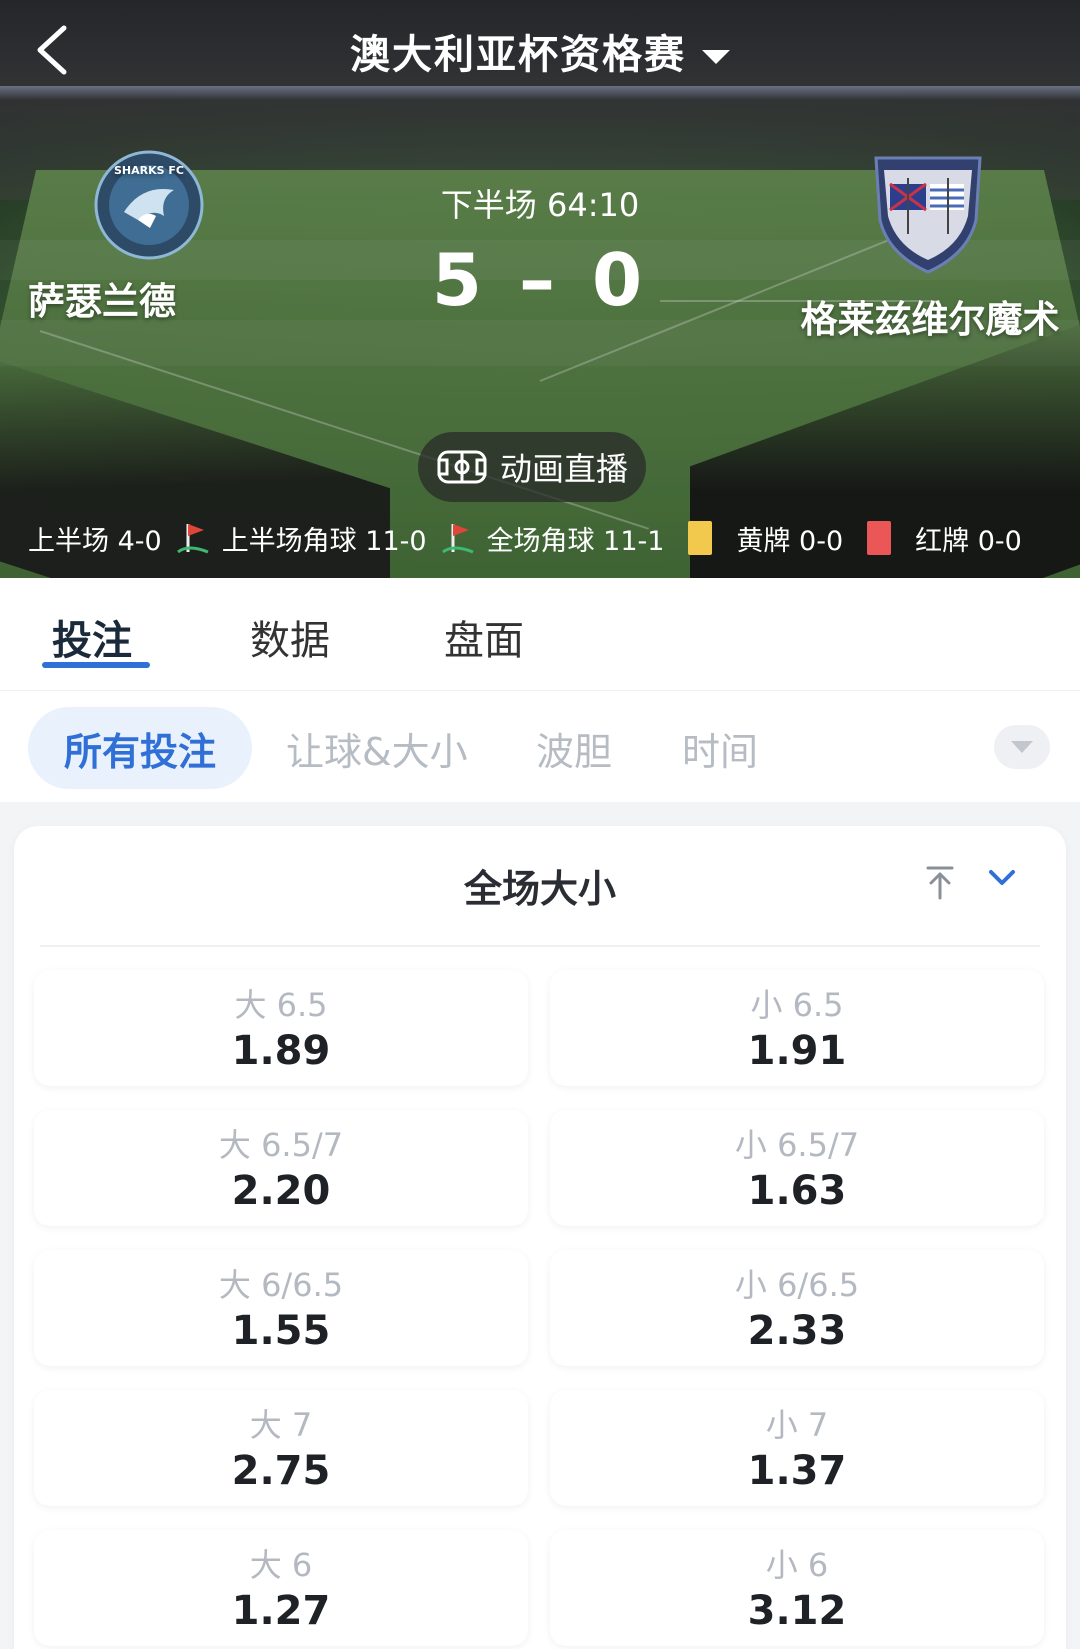  I want to click on pin-top-icon, so click(940, 883).